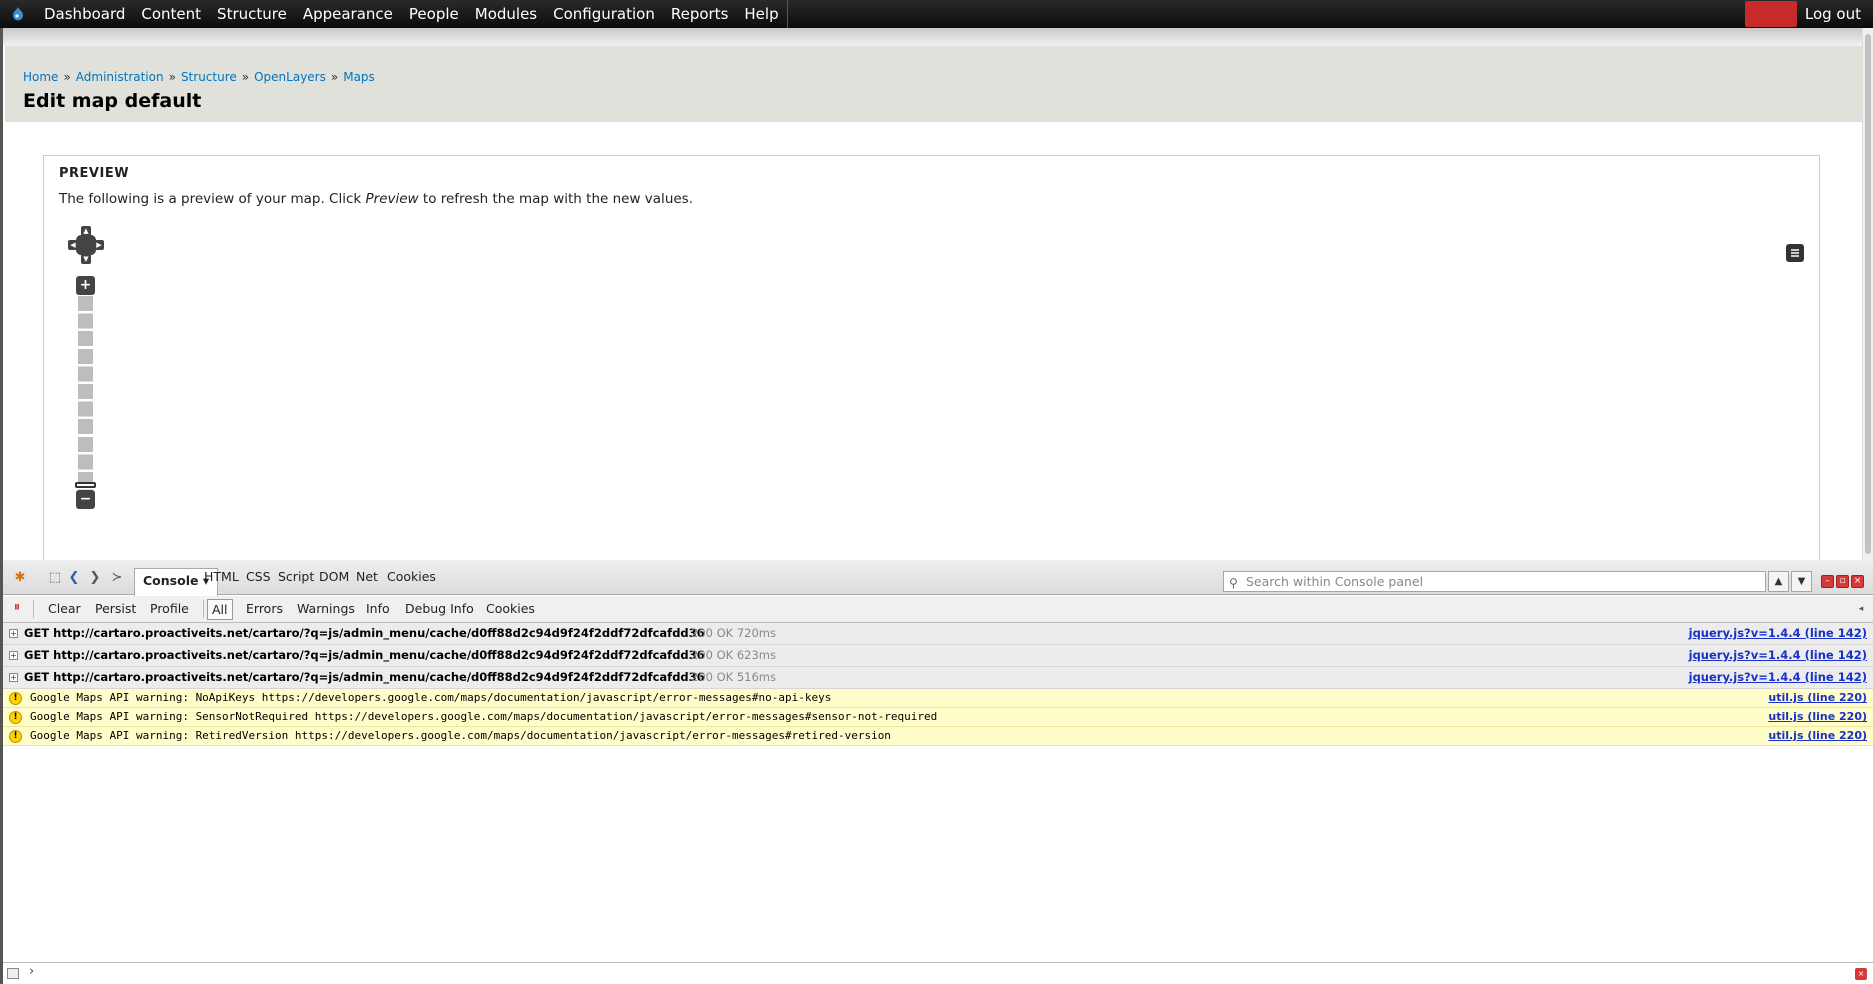  Describe the element at coordinates (367, 576) in the screenshot. I see `tab-net: Net` at that location.